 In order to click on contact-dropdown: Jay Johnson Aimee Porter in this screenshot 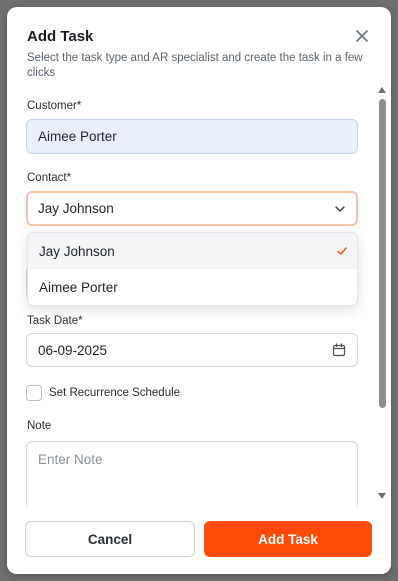, I will do `click(192, 269)`.